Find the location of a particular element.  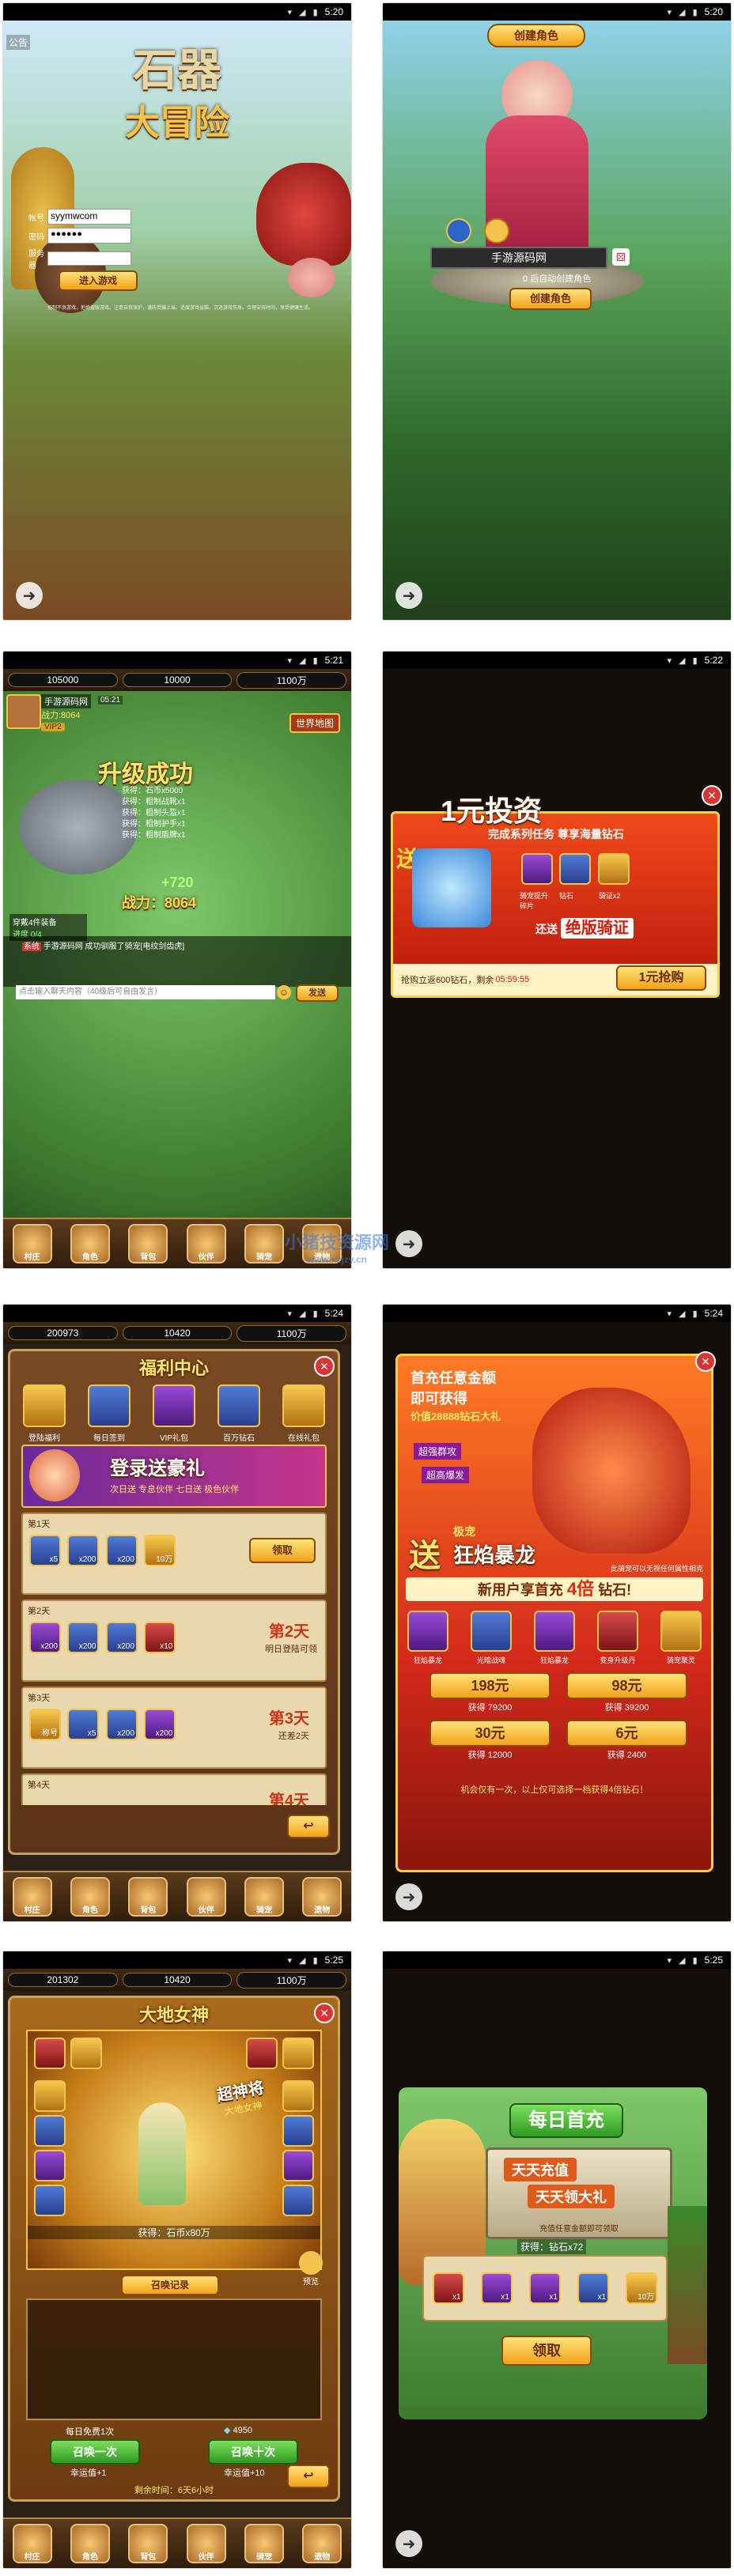

charge-price: 30元 is located at coordinates (489, 1733).